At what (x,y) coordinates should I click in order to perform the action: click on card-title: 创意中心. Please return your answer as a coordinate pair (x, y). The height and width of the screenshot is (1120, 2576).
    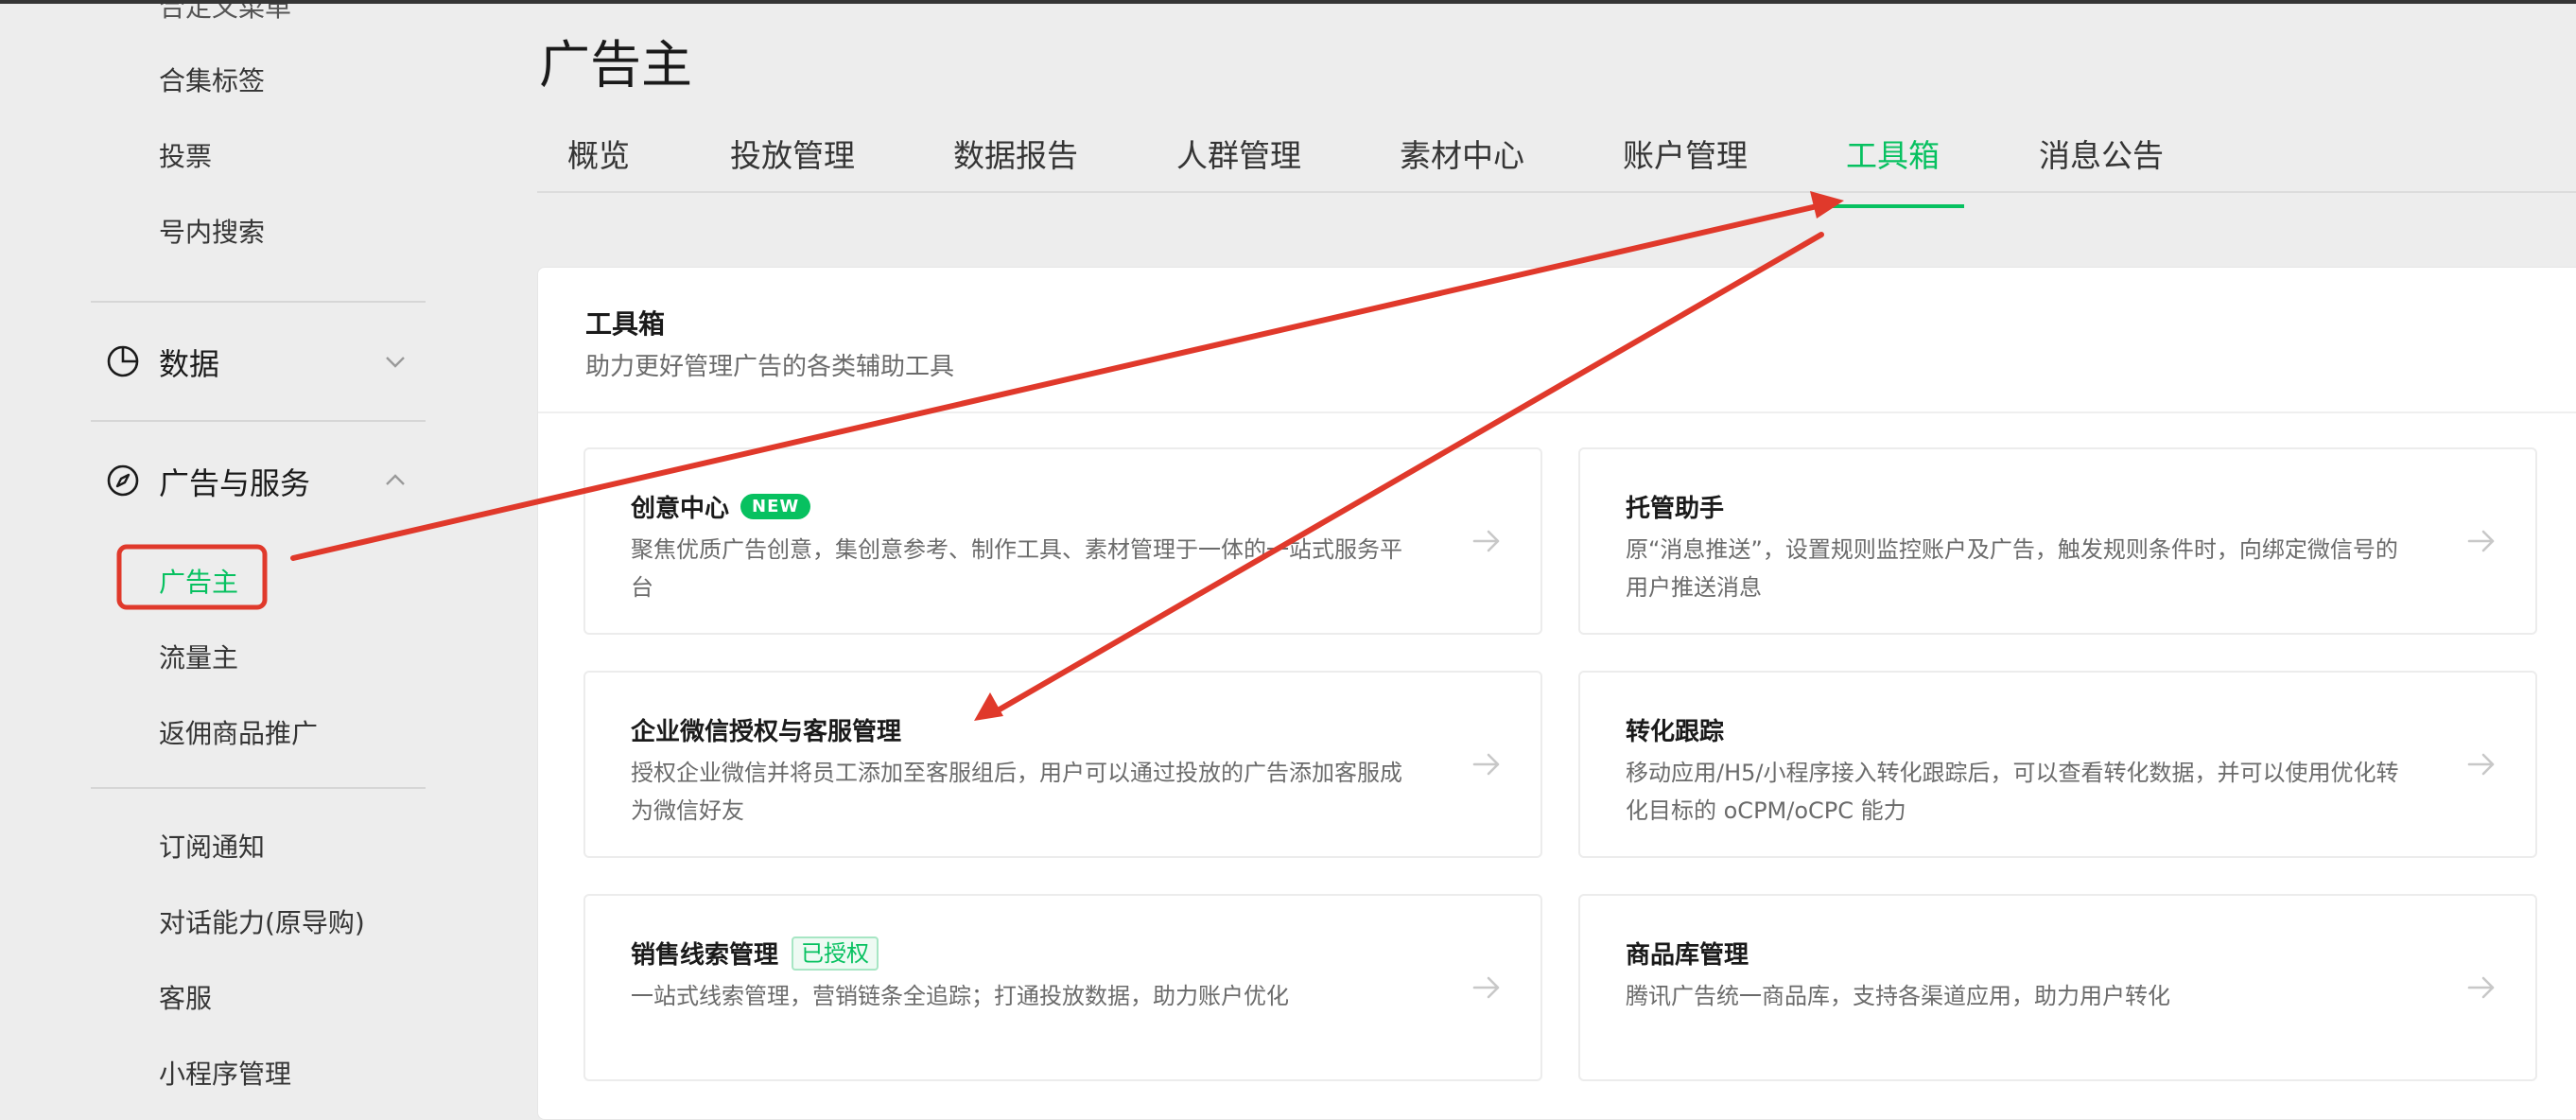
    Looking at the image, I should click on (680, 509).